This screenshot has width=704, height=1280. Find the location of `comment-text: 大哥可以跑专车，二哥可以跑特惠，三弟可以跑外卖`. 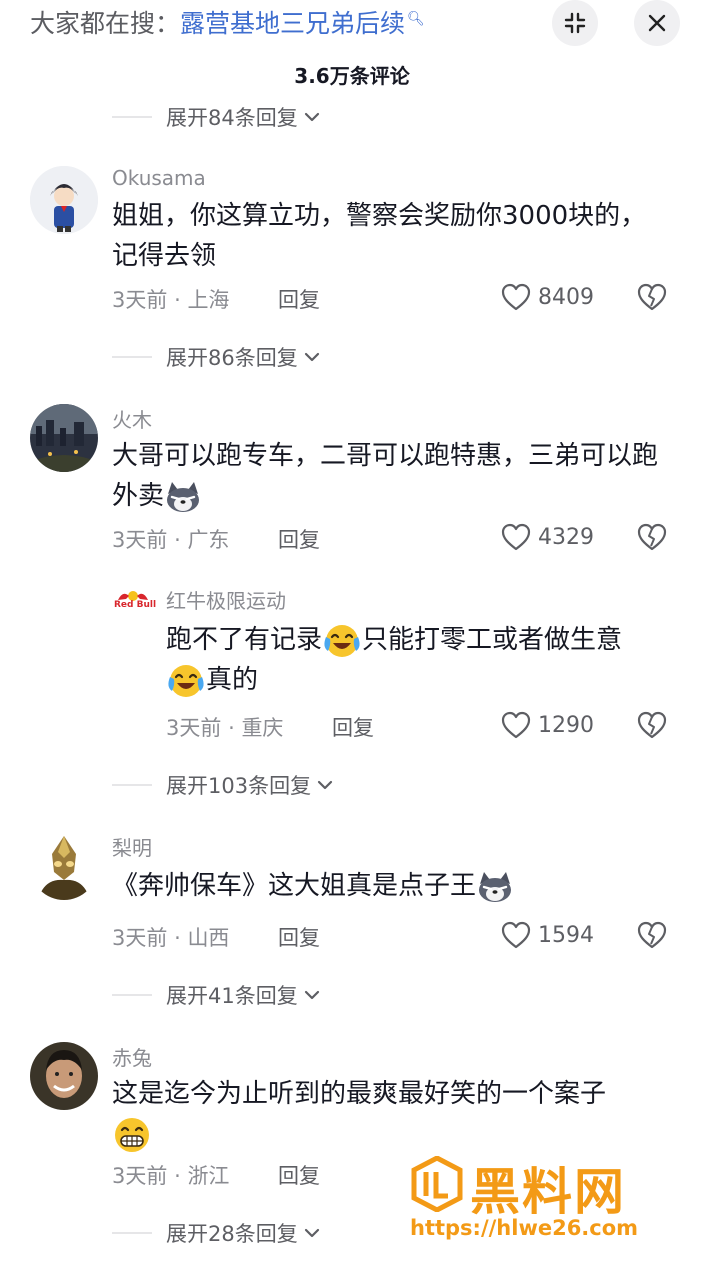

comment-text: 大哥可以跑专车，二哥可以跑特惠，三弟可以跑外卖 is located at coordinates (397, 476).